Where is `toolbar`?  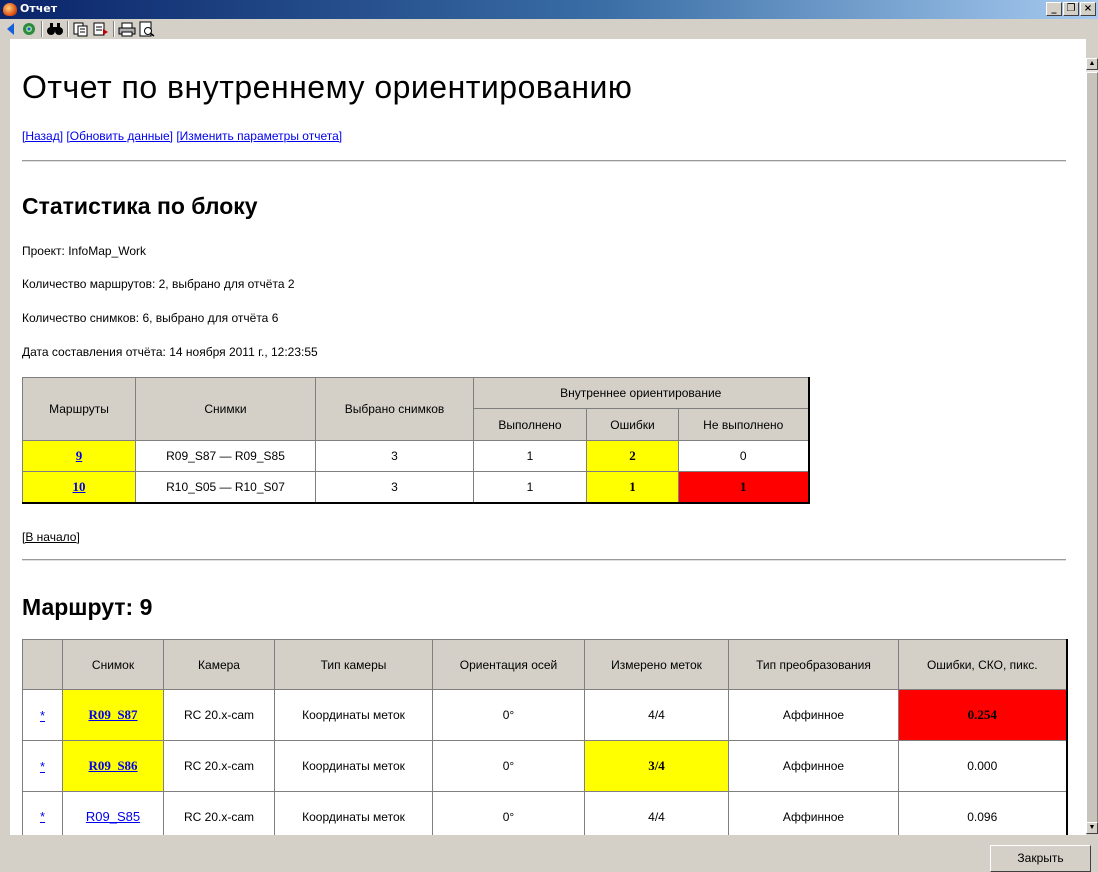 toolbar is located at coordinates (549, 29).